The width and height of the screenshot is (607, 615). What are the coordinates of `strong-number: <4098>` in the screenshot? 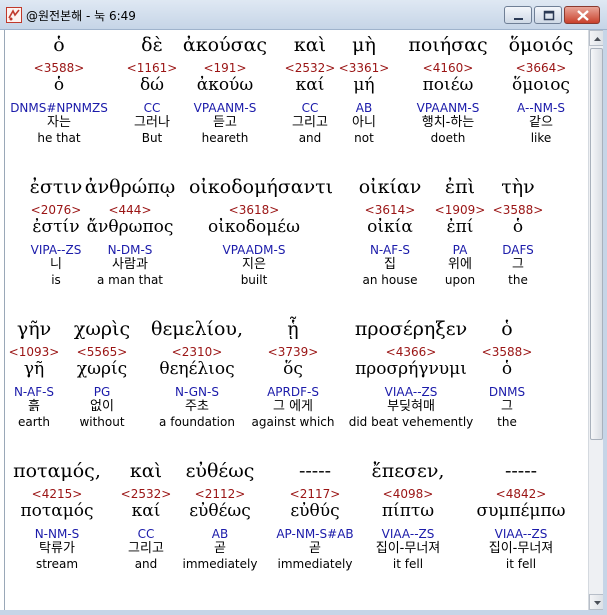 It's located at (408, 494).